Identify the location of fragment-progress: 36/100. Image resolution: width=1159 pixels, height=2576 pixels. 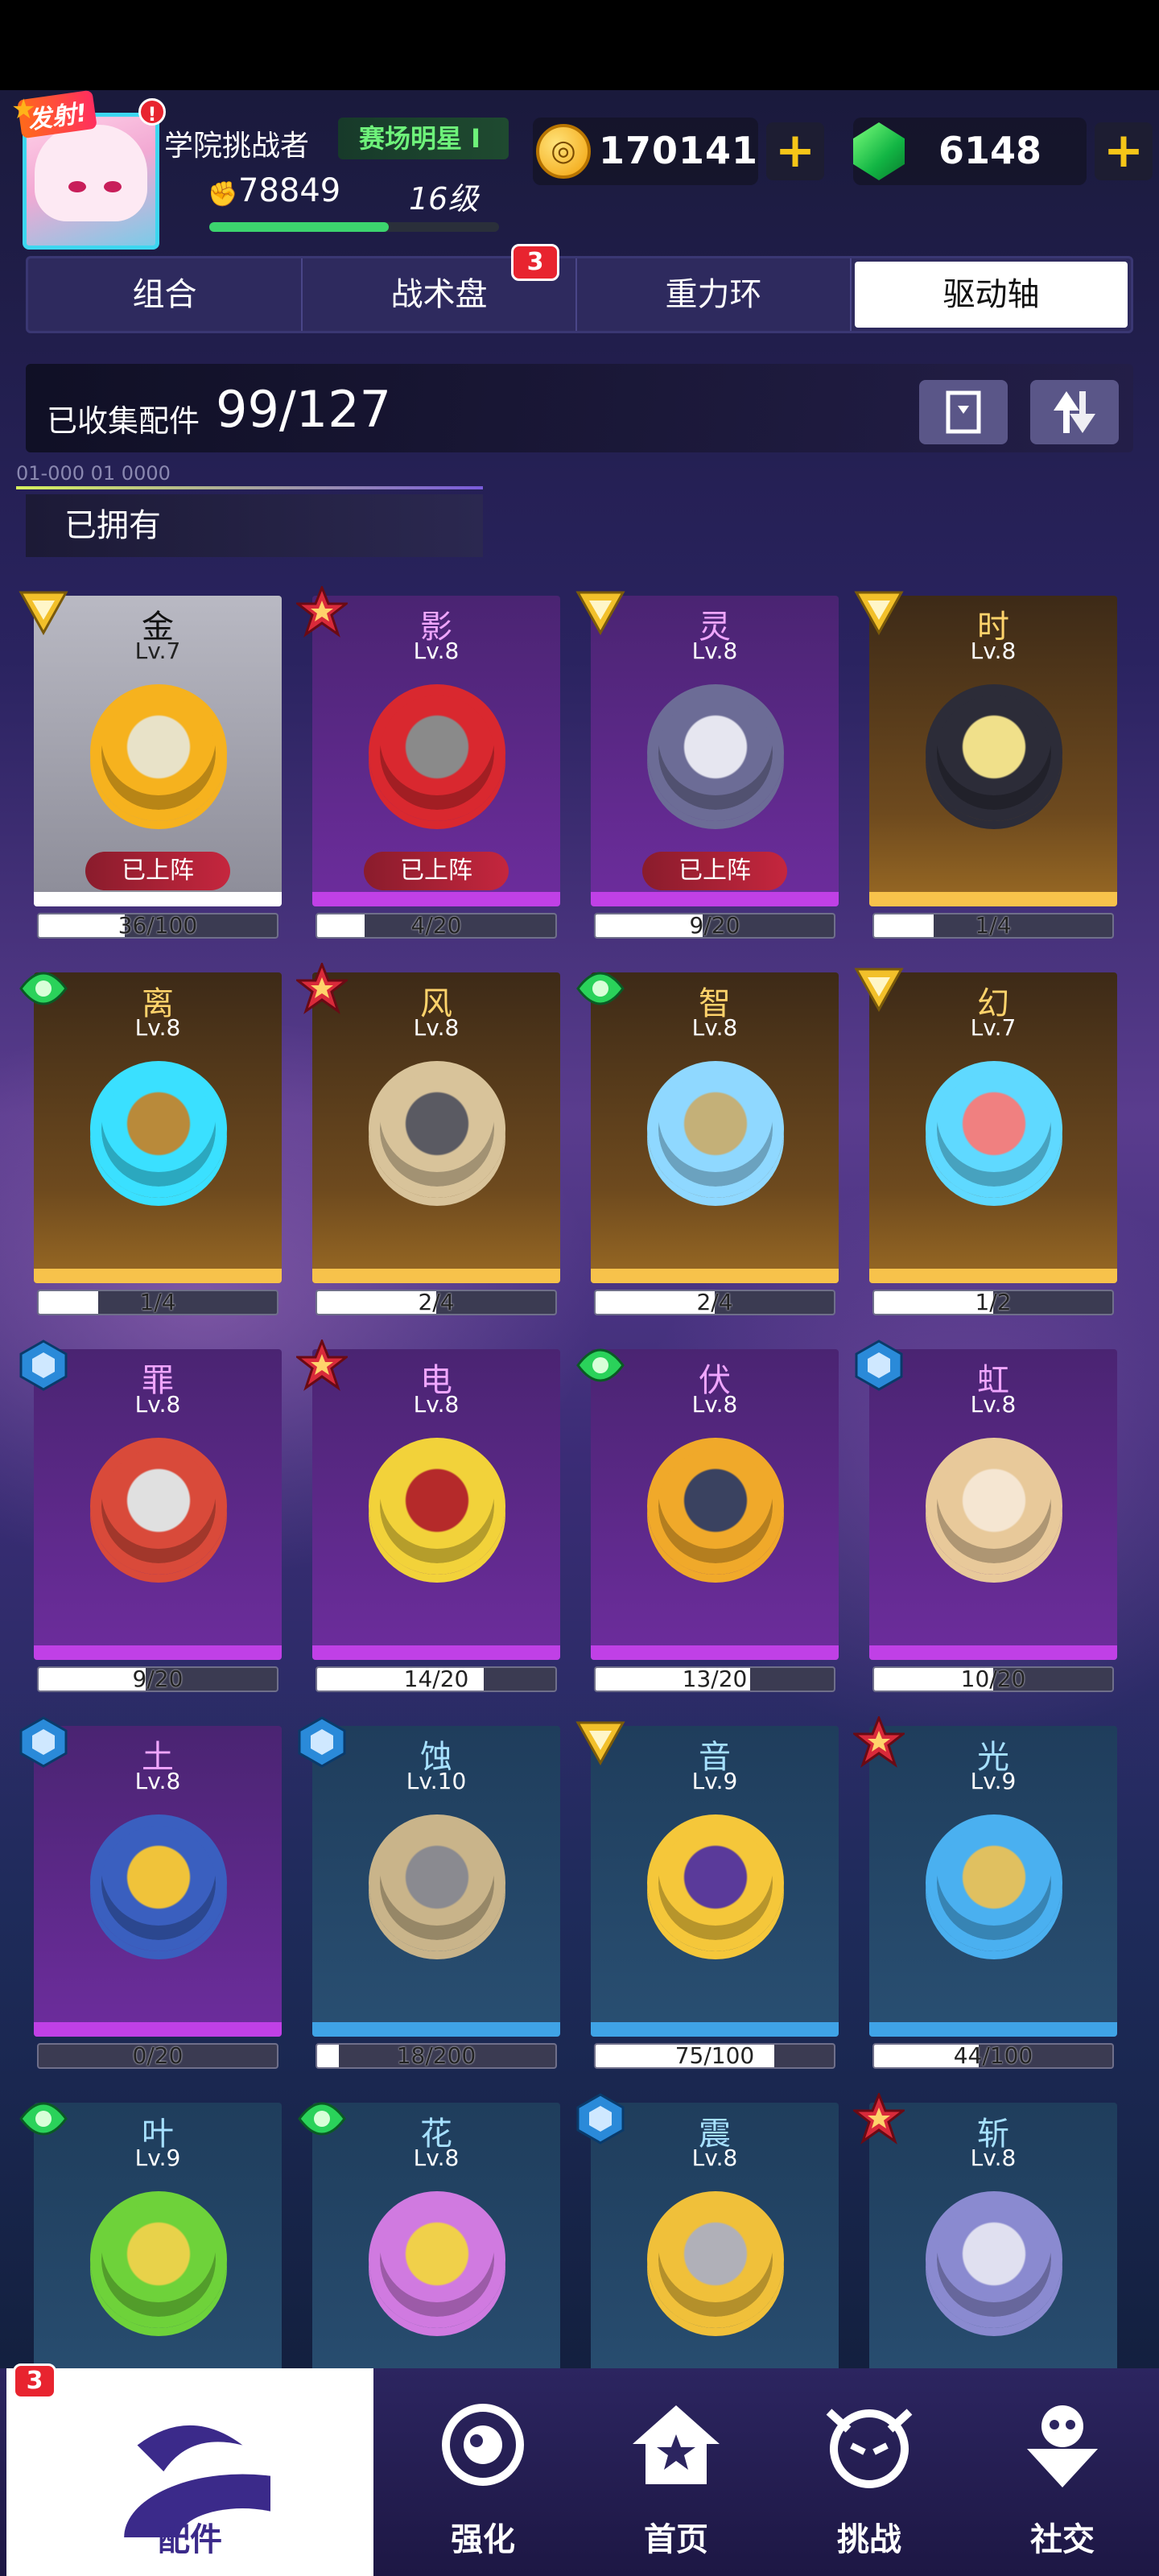
(157, 926).